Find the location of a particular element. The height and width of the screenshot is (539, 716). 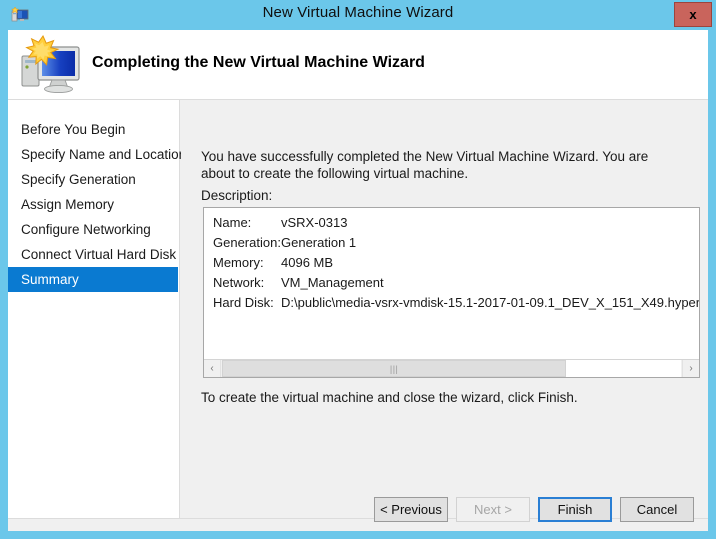

detail-value-network: VM_Management is located at coordinates (332, 282).